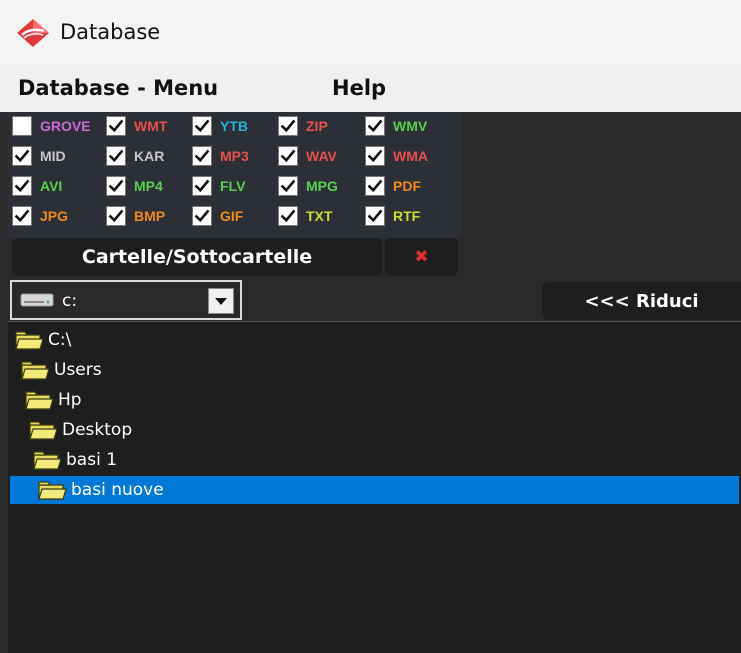 Image resolution: width=741 pixels, height=653 pixels. What do you see at coordinates (197, 257) in the screenshot?
I see `folders-button: Cartelle/Sottocartelle` at bounding box center [197, 257].